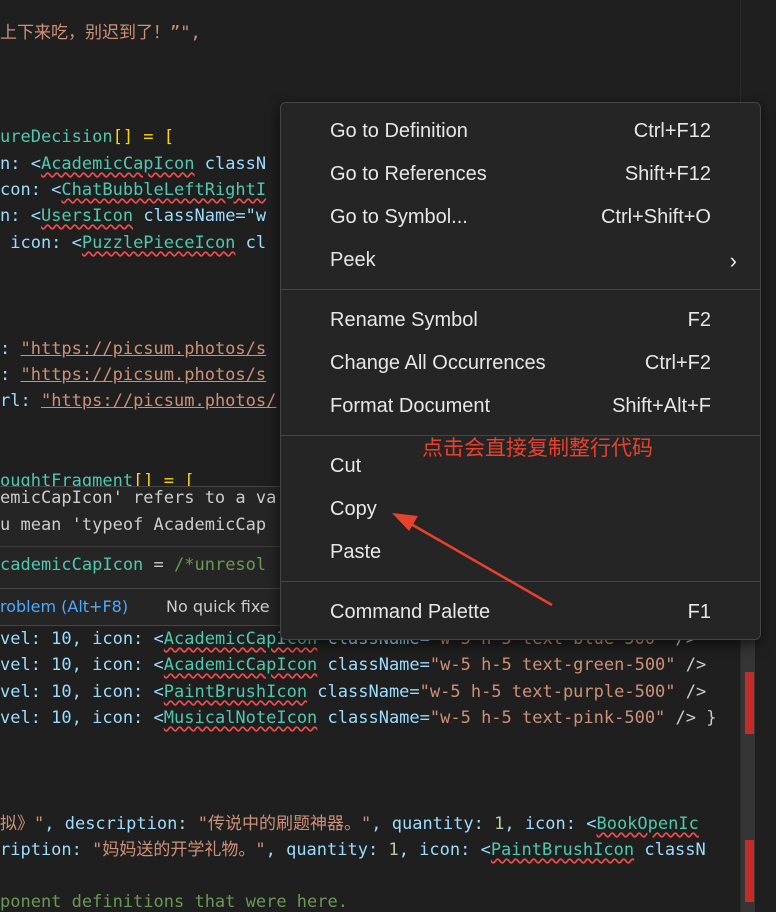  Describe the element at coordinates (133, 525) in the screenshot. I see `hover-message-line: u mean 'typeof AcademicCap` at that location.